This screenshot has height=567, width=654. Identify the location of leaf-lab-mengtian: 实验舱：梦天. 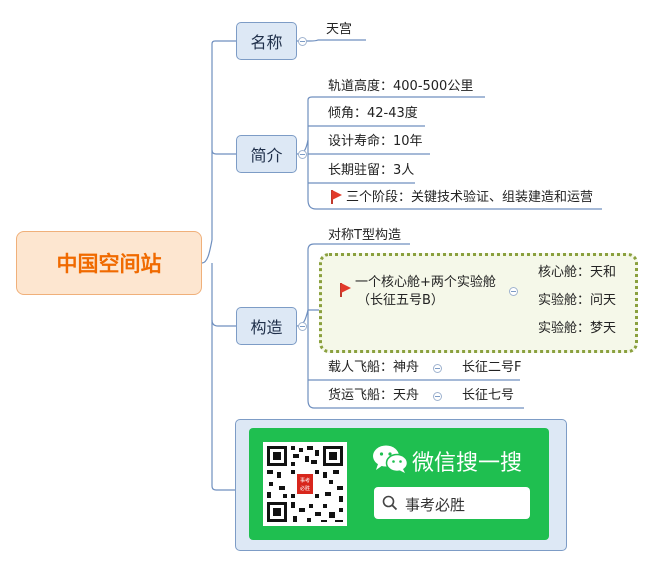
(577, 329).